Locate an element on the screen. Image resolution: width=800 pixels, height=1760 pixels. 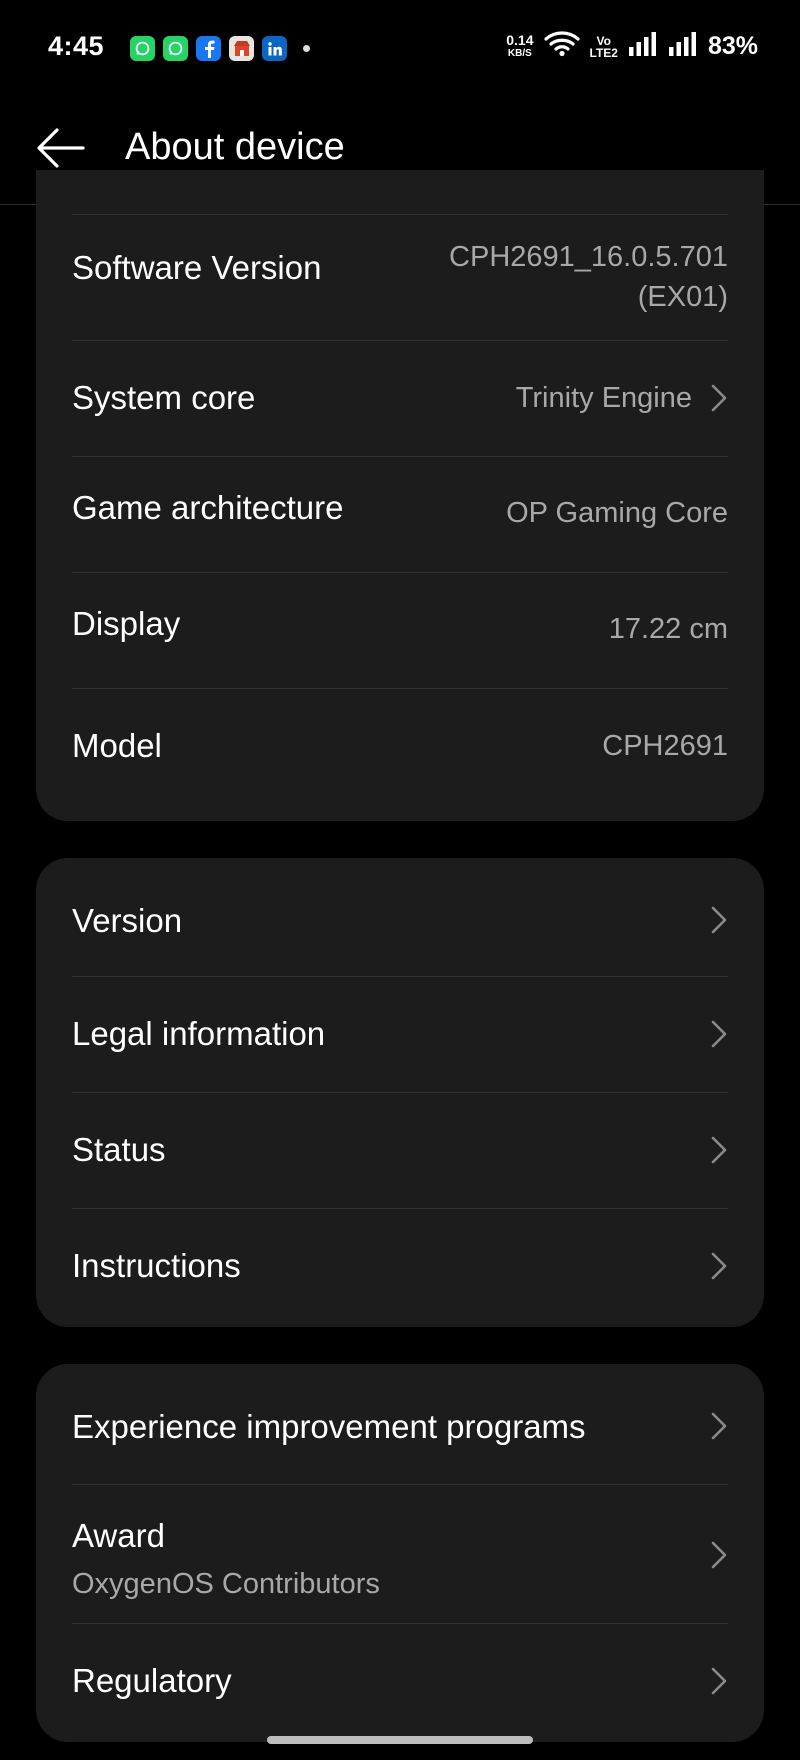
menu-sublabel: OxygenOS Contributors is located at coordinates (226, 1584).